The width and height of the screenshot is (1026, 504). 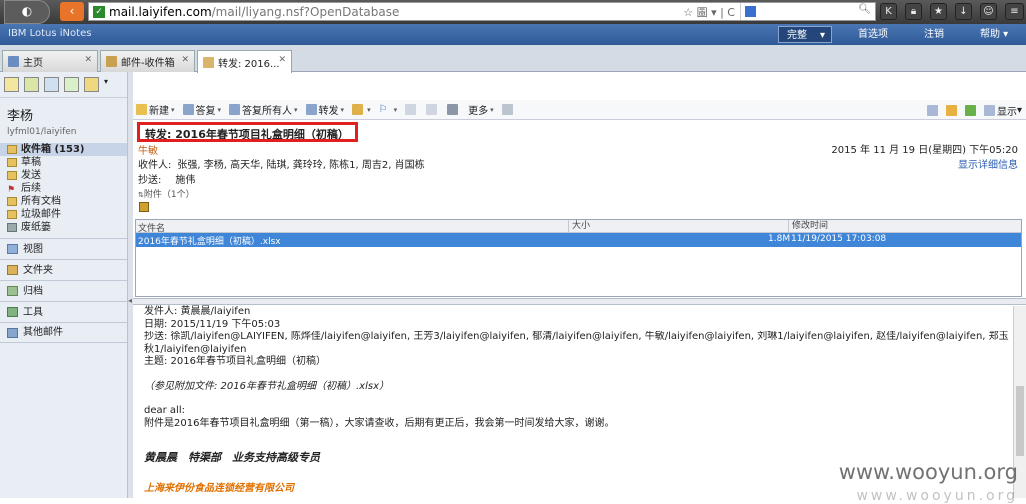 I want to click on search-icon: 🔍︎, so click(x=864, y=9).